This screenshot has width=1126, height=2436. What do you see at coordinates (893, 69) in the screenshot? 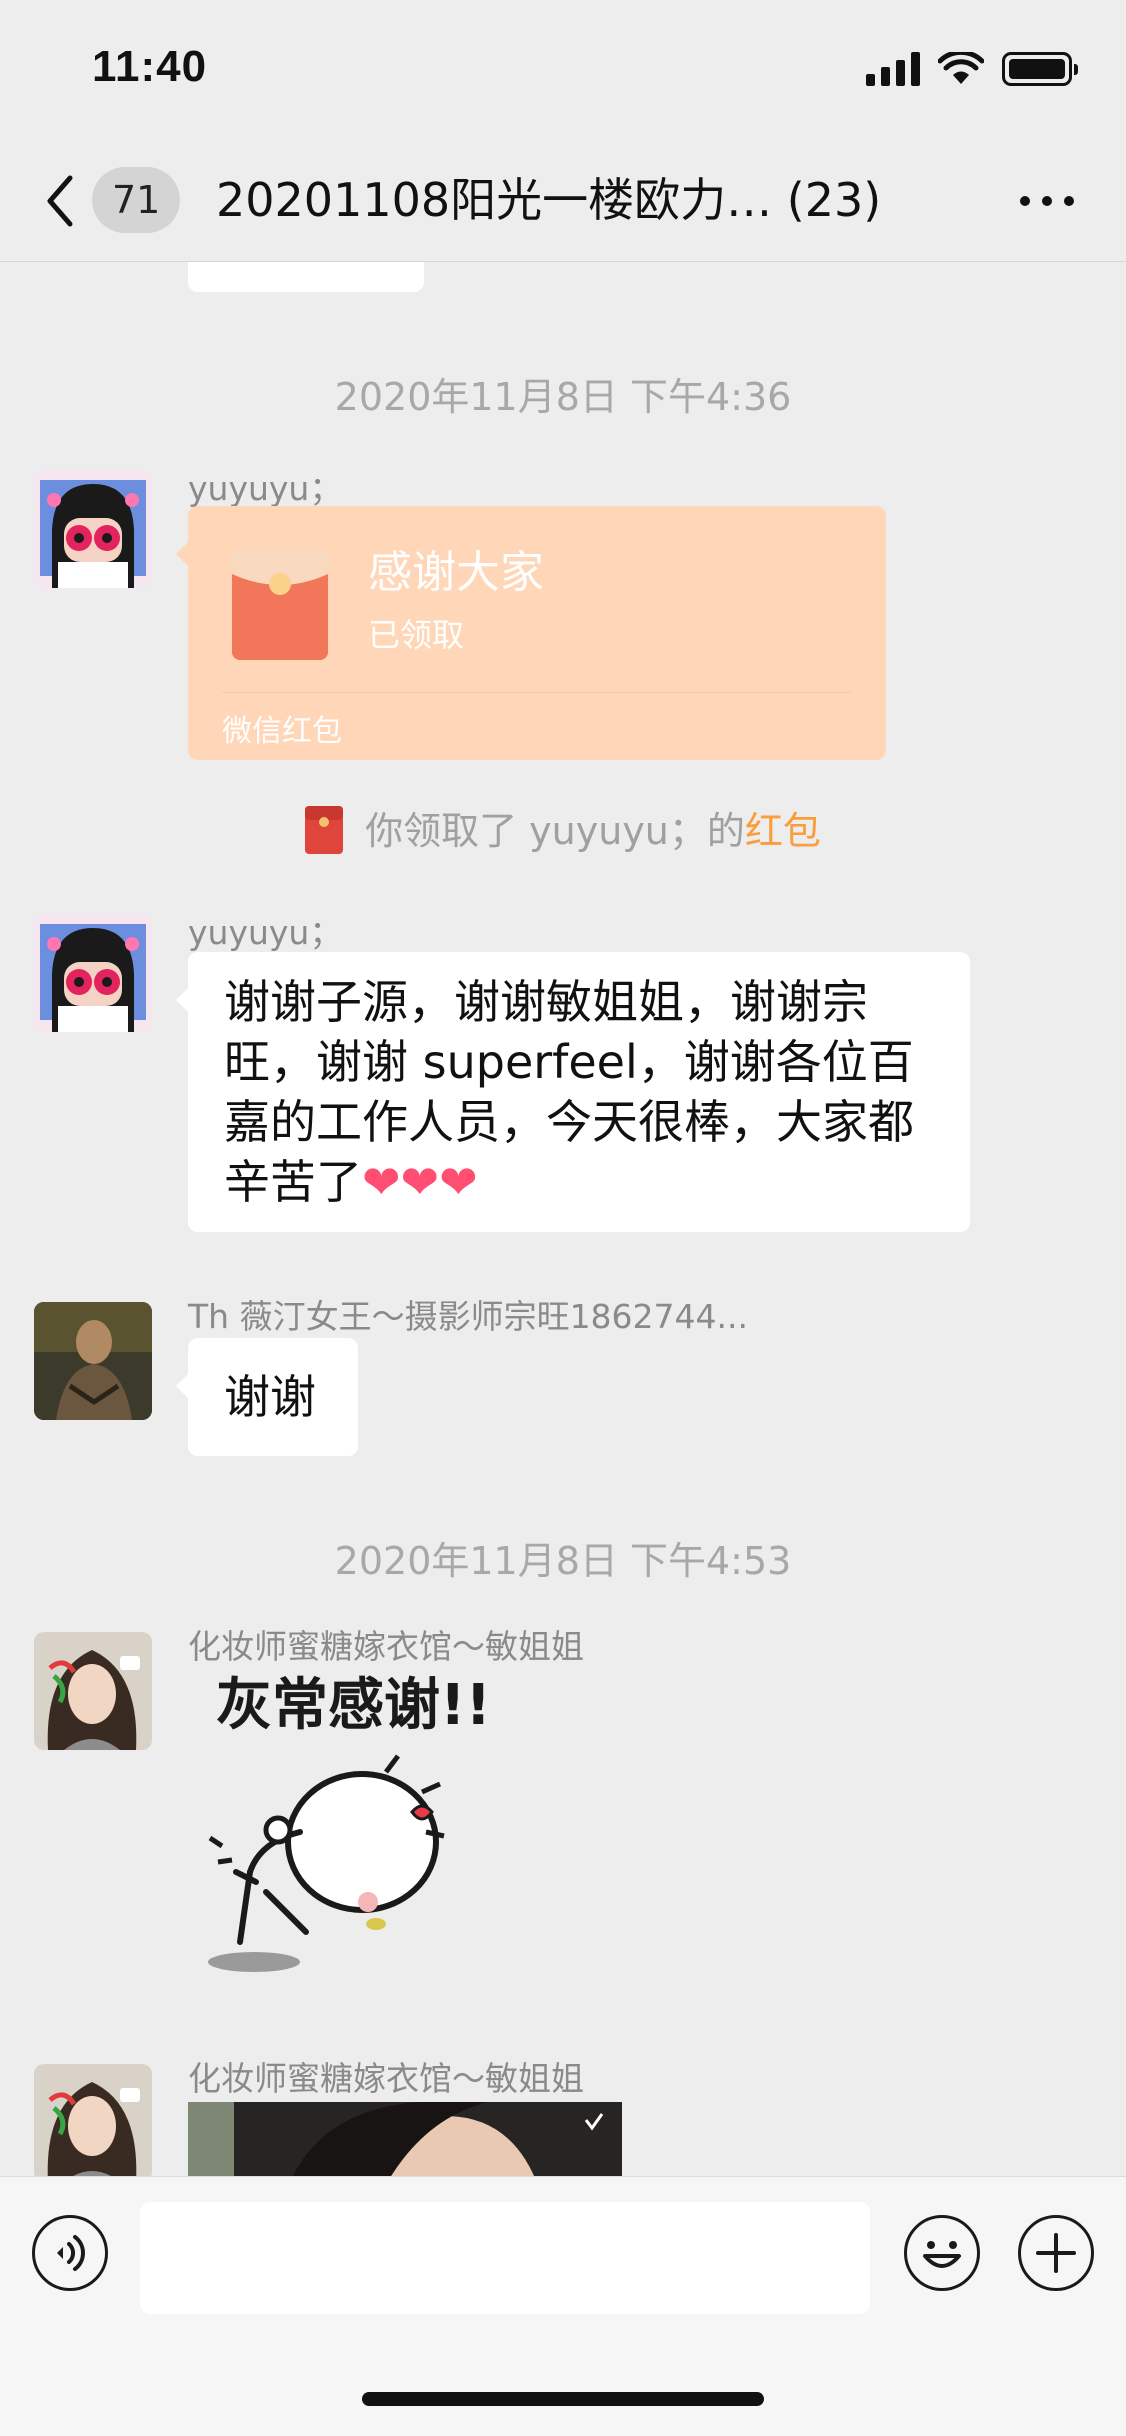
I see `signal-icon` at bounding box center [893, 69].